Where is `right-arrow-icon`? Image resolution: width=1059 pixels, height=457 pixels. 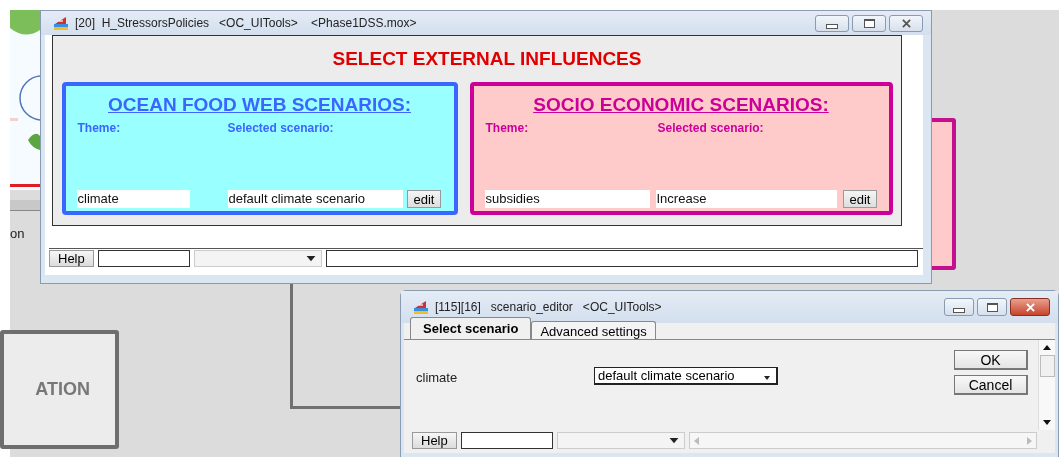
right-arrow-icon is located at coordinates (1029, 440).